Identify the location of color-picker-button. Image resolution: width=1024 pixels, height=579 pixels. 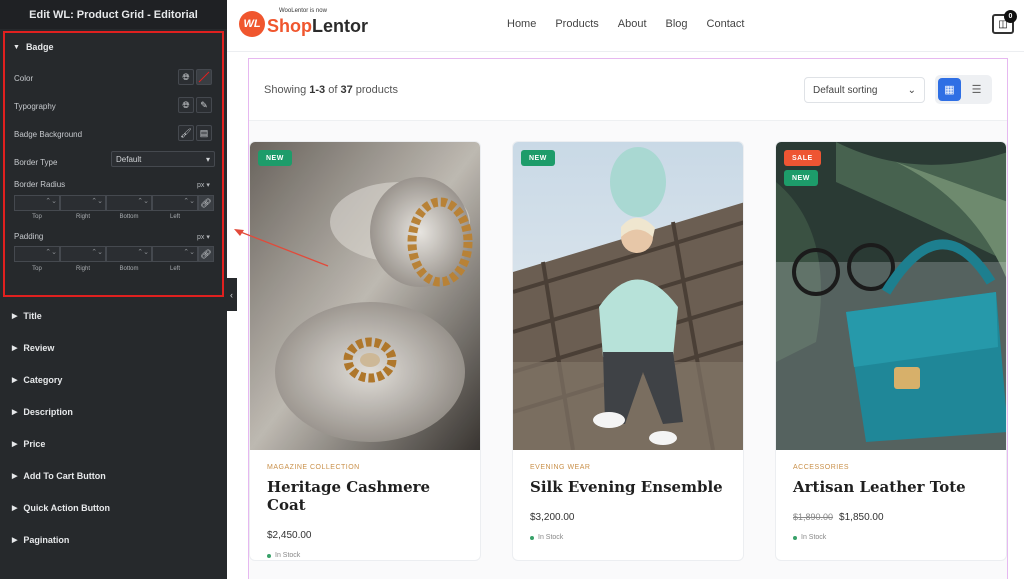
(204, 77).